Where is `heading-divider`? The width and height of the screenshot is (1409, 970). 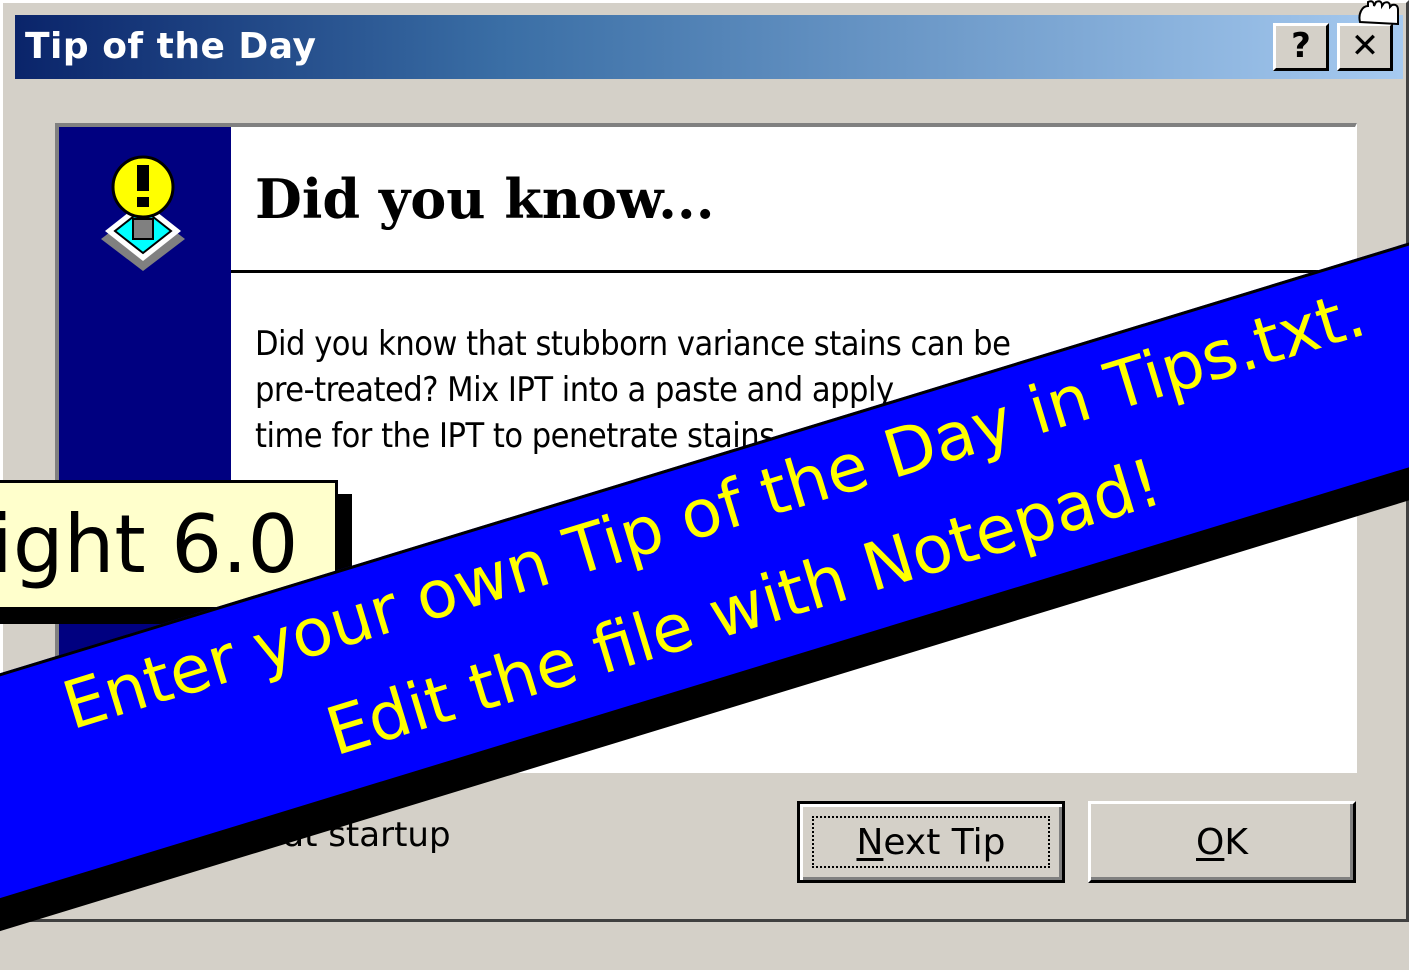
heading-divider is located at coordinates (793, 271).